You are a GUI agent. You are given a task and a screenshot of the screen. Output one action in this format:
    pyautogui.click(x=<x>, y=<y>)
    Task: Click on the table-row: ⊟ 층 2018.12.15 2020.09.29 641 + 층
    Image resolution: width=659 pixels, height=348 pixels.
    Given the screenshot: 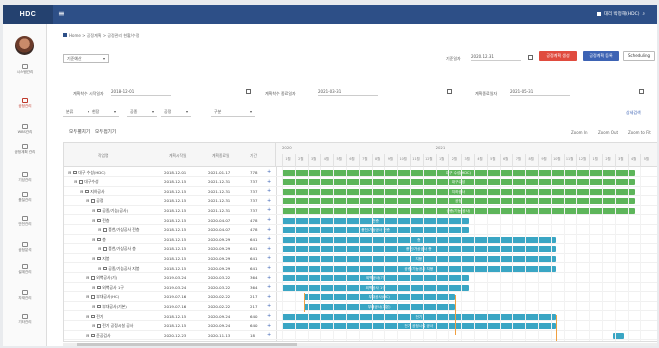 What is the action you would take?
    pyautogui.click(x=360, y=240)
    